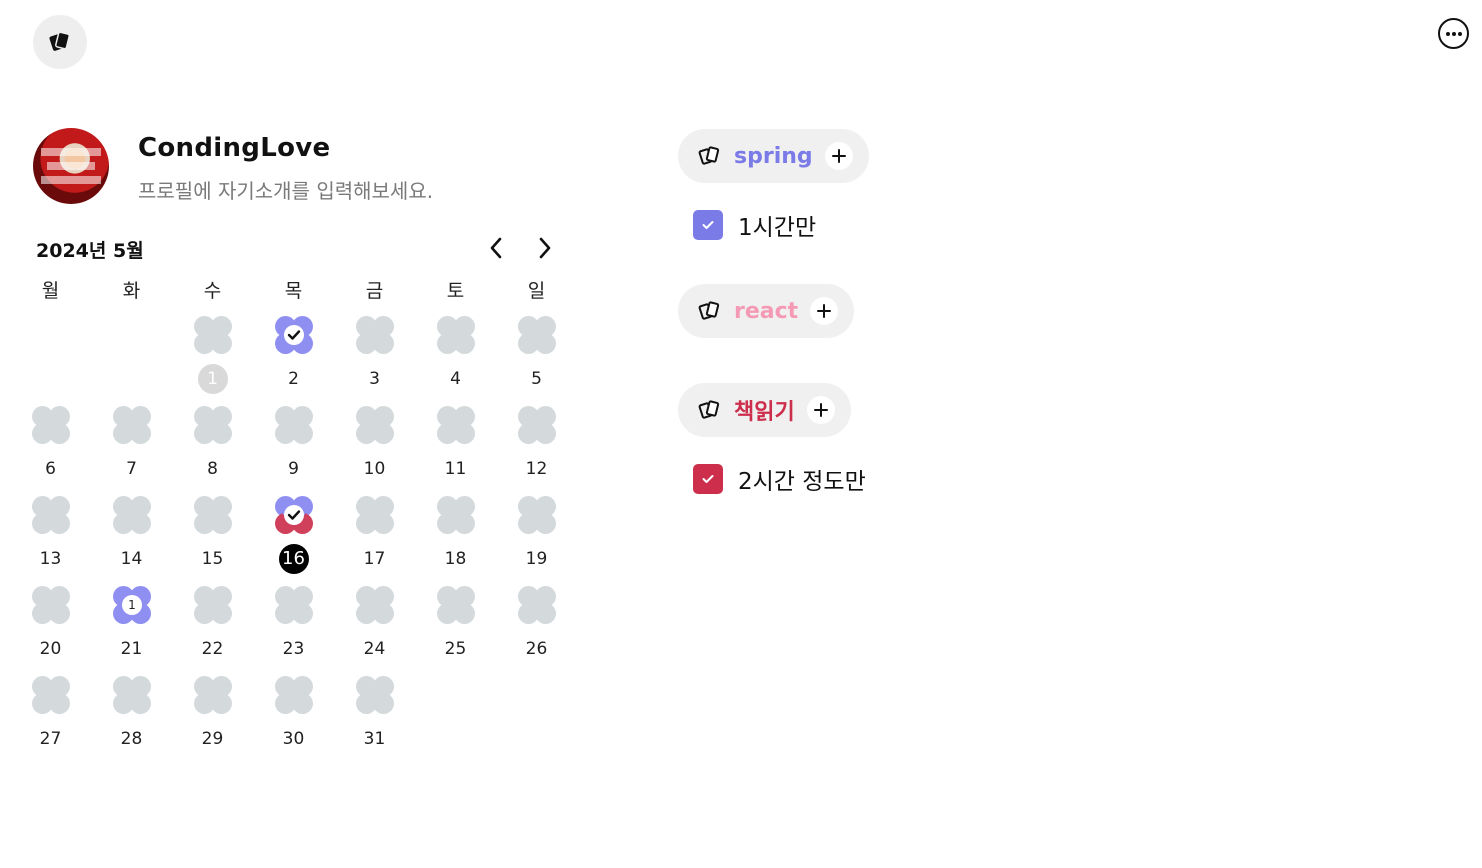 The image size is (1482, 868). What do you see at coordinates (374, 361) in the screenshot?
I see `calendar-day-3: 3` at bounding box center [374, 361].